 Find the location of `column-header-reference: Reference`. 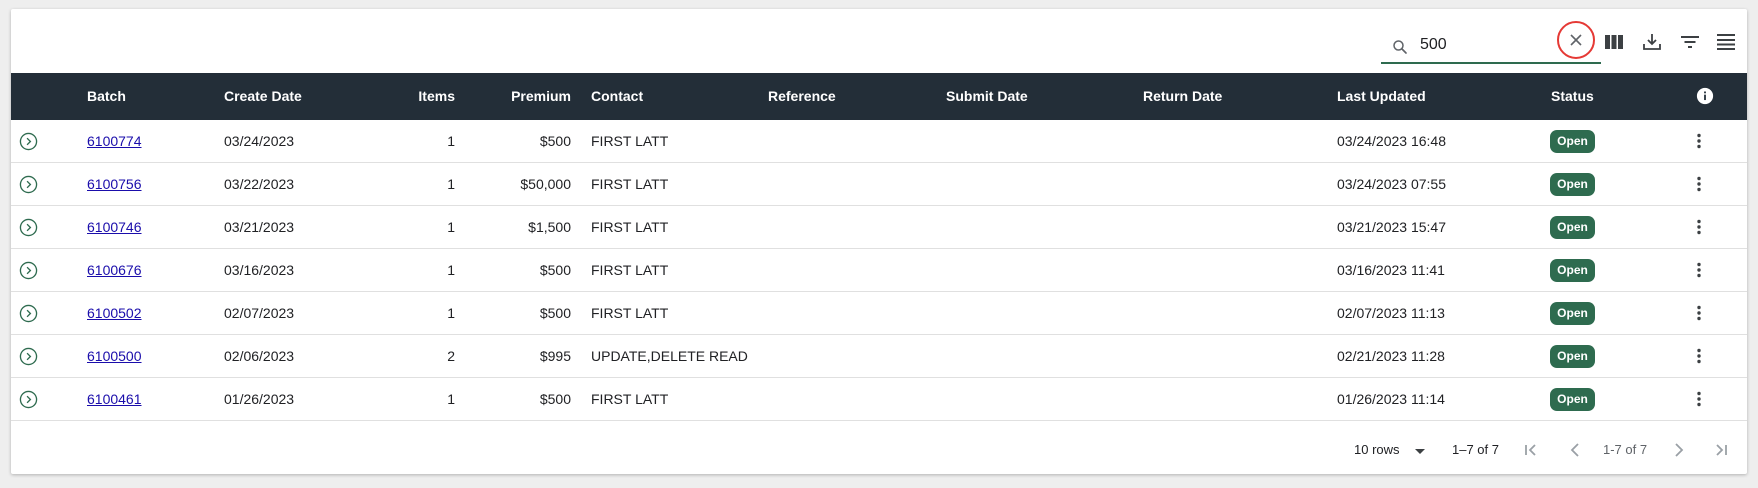

column-header-reference: Reference is located at coordinates (802, 96).